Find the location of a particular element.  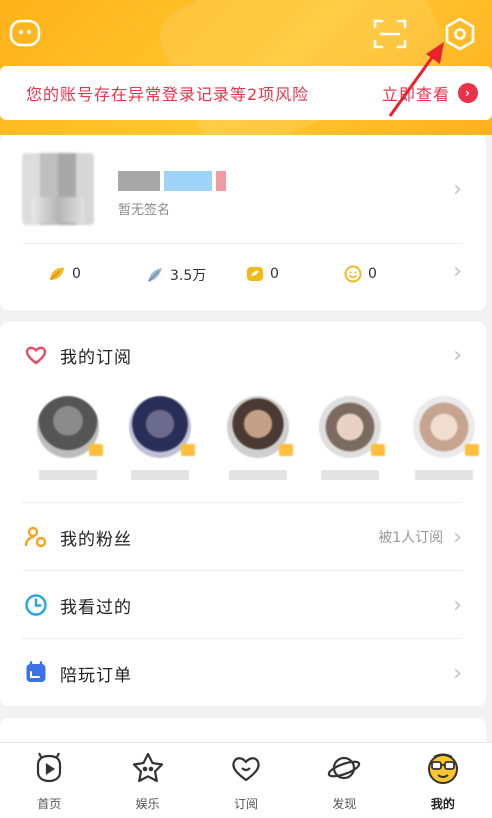

nav-mine: 我的 is located at coordinates (443, 780).